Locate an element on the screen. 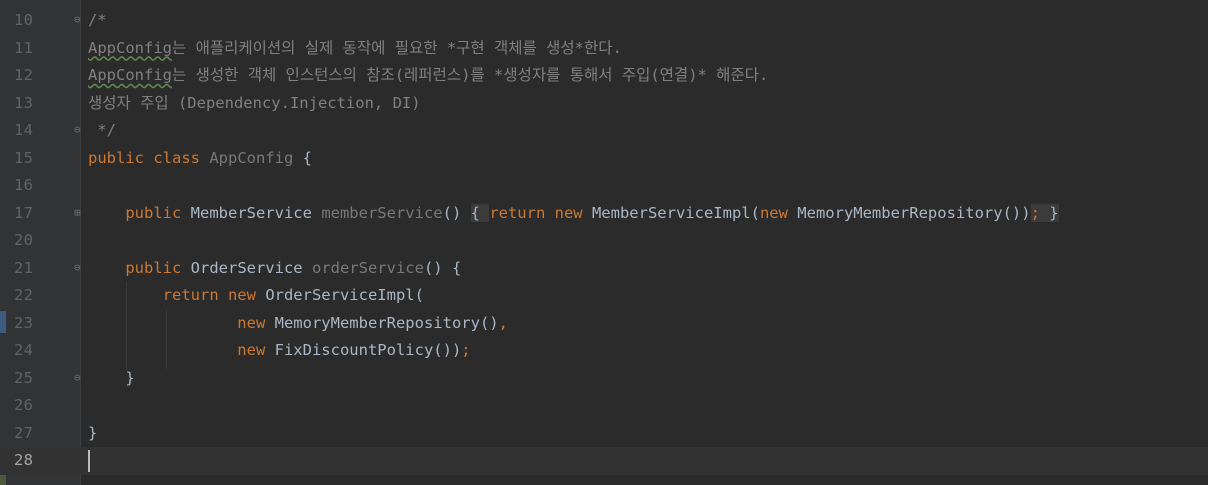 This screenshot has height=485, width=1208. code-token: FixDiscountPolicy()) is located at coordinates (368, 350).